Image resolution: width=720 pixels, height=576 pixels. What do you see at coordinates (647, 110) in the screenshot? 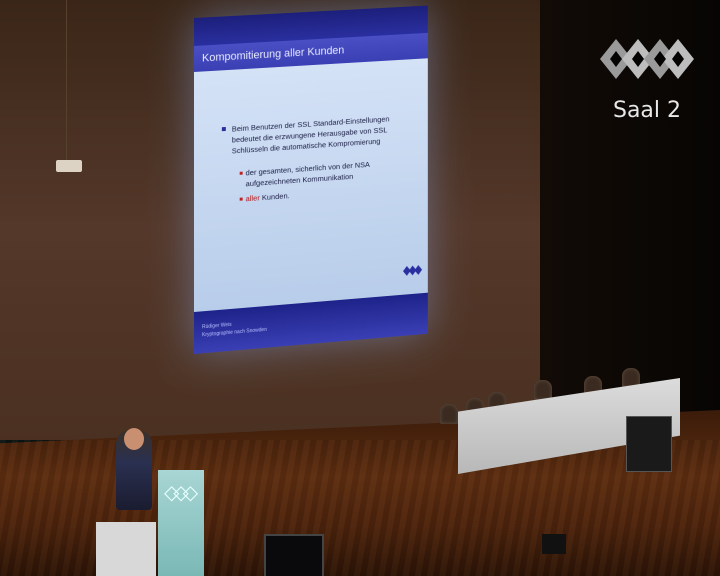
I see `room-label: Saal 2` at bounding box center [647, 110].